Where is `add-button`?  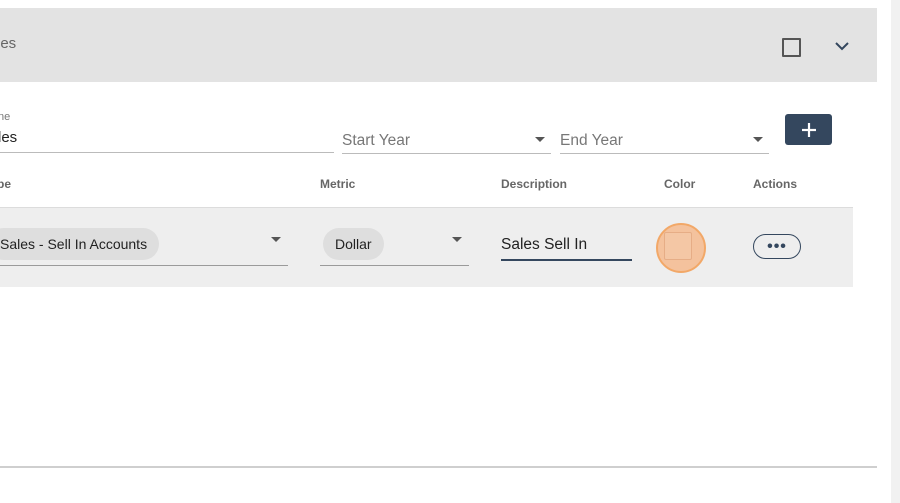 add-button is located at coordinates (808, 129).